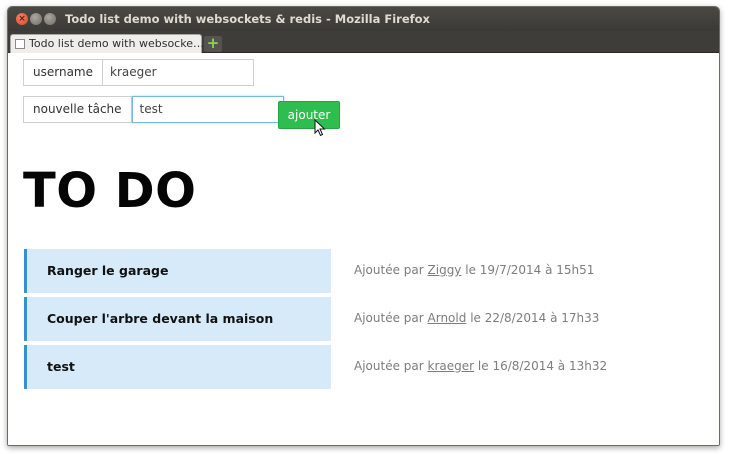 The image size is (730, 454). I want to click on page-title: TO DO, so click(110, 191).